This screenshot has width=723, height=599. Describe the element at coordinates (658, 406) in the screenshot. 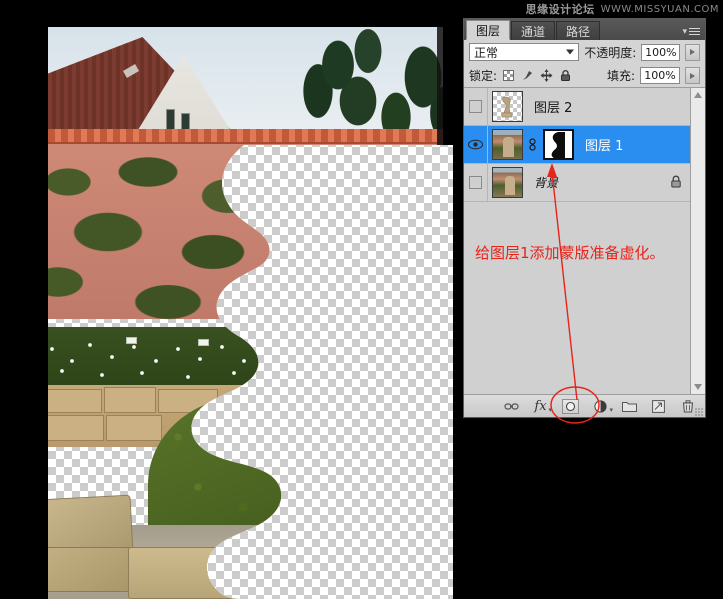

I see `new-layer-icon` at that location.